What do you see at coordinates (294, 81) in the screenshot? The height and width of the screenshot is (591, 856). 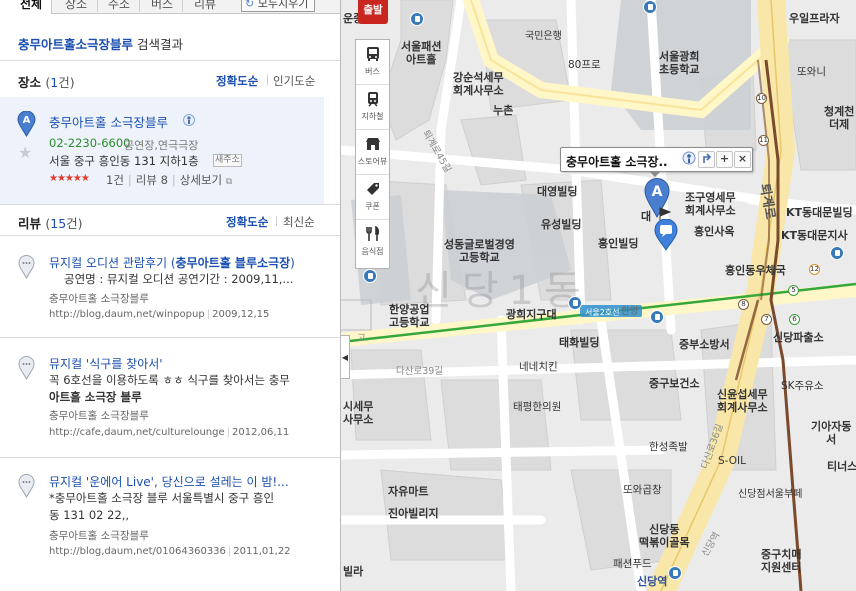 I see `sort-popular-link: 인기도순` at bounding box center [294, 81].